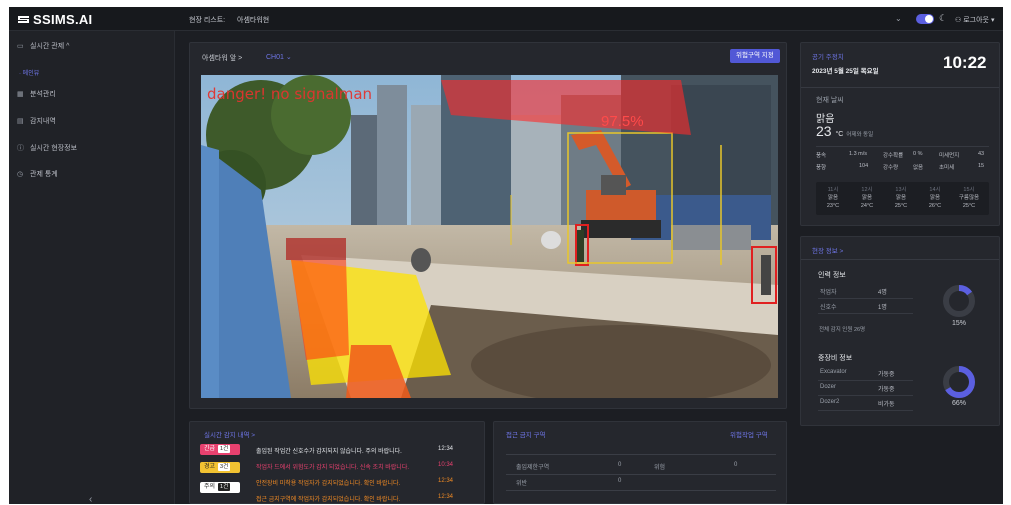 This screenshot has width=1011, height=505. What do you see at coordinates (864, 166) in the screenshot?
I see `weather-stat-value: 104` at bounding box center [864, 166].